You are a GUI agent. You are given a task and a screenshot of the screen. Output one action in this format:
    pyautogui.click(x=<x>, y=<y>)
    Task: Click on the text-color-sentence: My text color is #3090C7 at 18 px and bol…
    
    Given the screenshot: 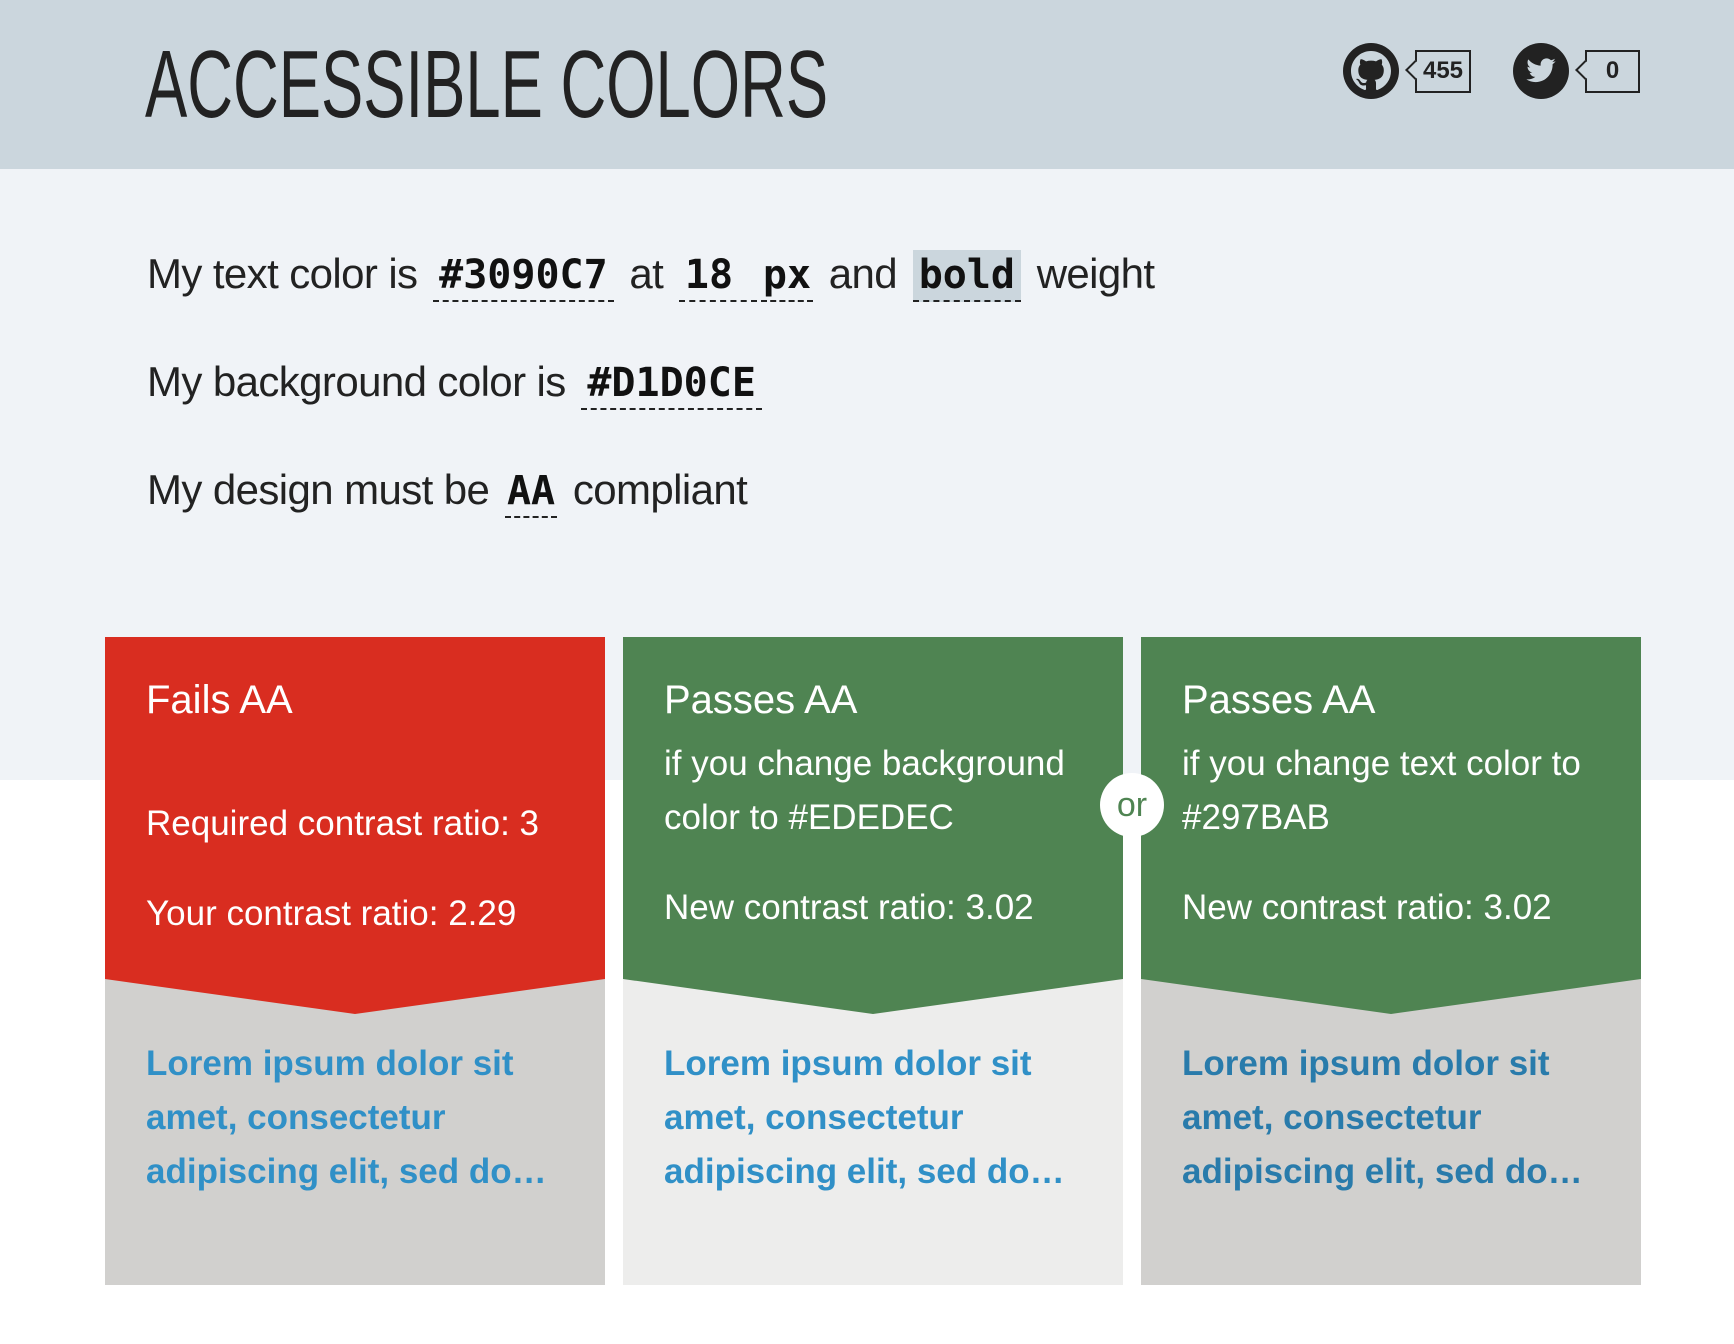 What is the action you would take?
    pyautogui.click(x=651, y=274)
    